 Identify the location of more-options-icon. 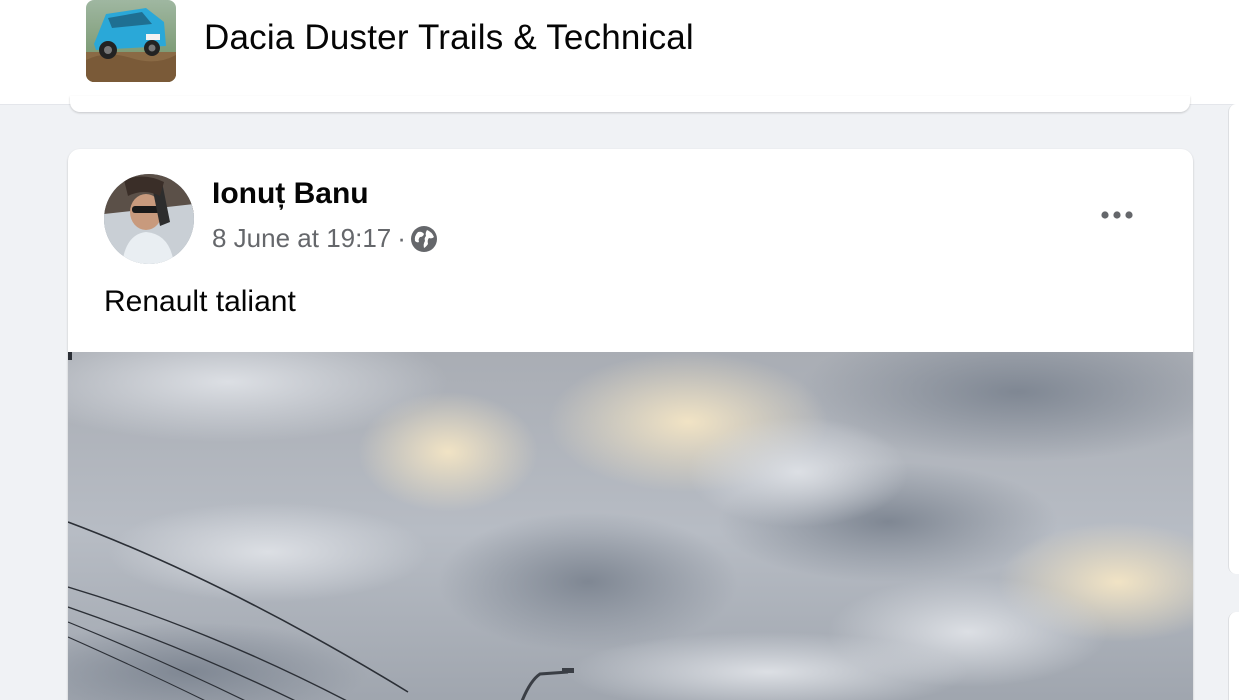
(1117, 215).